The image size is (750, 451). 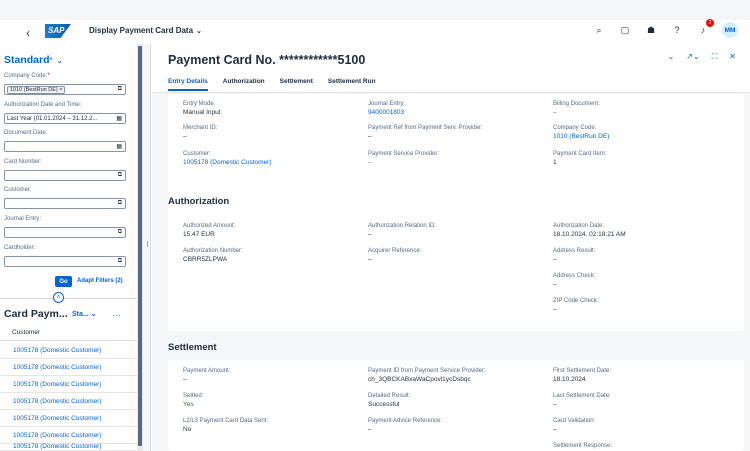 I want to click on adapt-filters-button: Adapt Filters (2), so click(x=100, y=281).